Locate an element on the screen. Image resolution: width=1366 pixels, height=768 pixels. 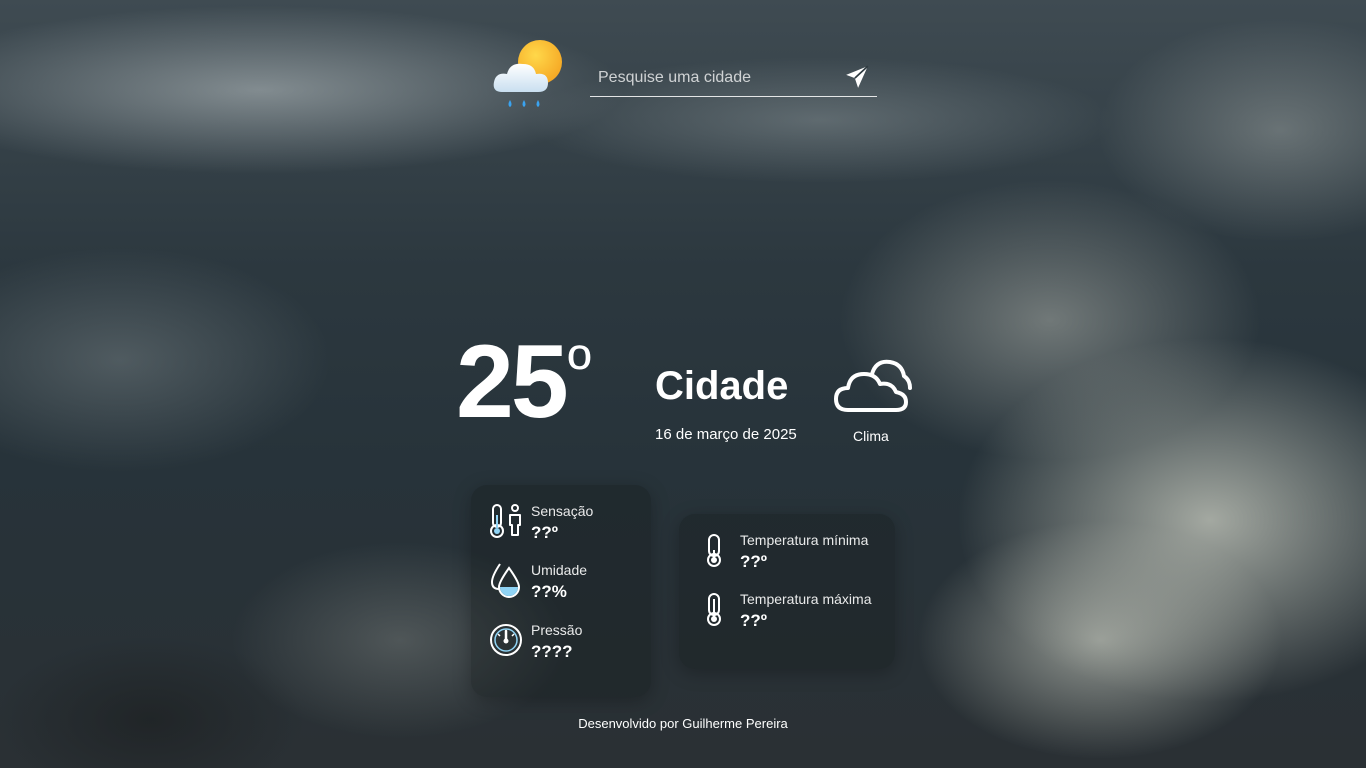
header is located at coordinates (690, 76).